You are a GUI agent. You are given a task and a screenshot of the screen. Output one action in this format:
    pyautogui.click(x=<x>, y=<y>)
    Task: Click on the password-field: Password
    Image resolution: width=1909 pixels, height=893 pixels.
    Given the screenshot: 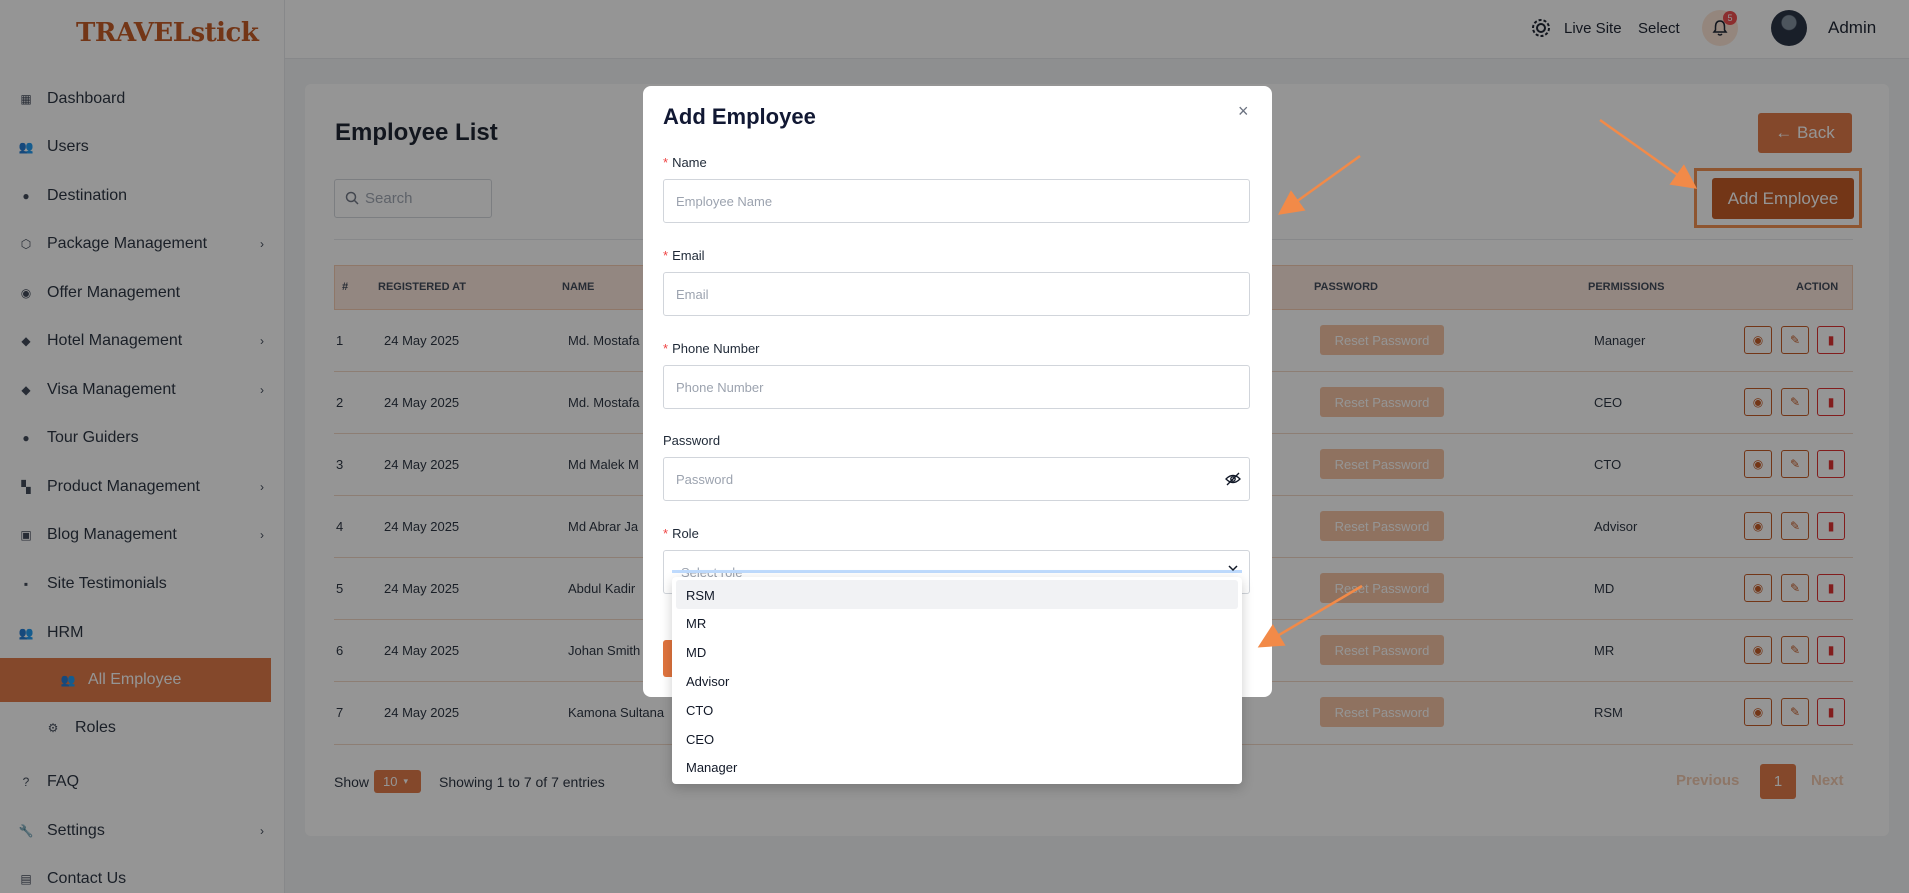 What is the action you would take?
    pyautogui.click(x=956, y=479)
    